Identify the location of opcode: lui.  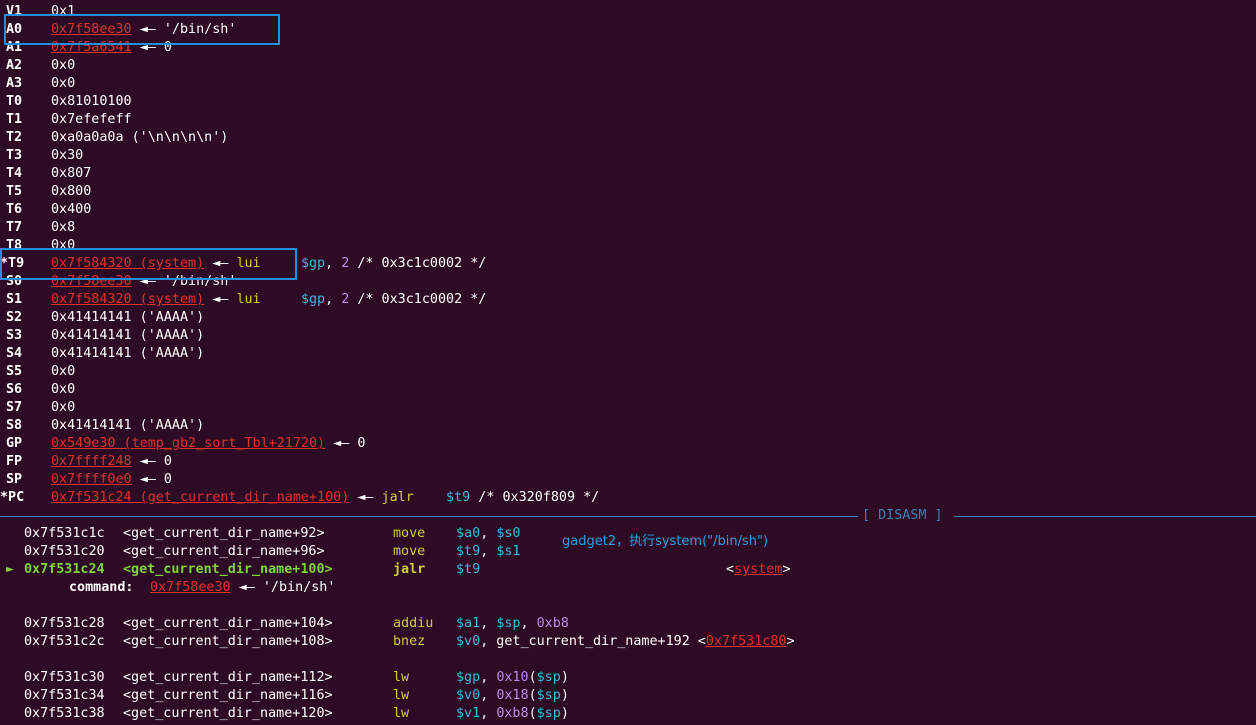
(268, 299).